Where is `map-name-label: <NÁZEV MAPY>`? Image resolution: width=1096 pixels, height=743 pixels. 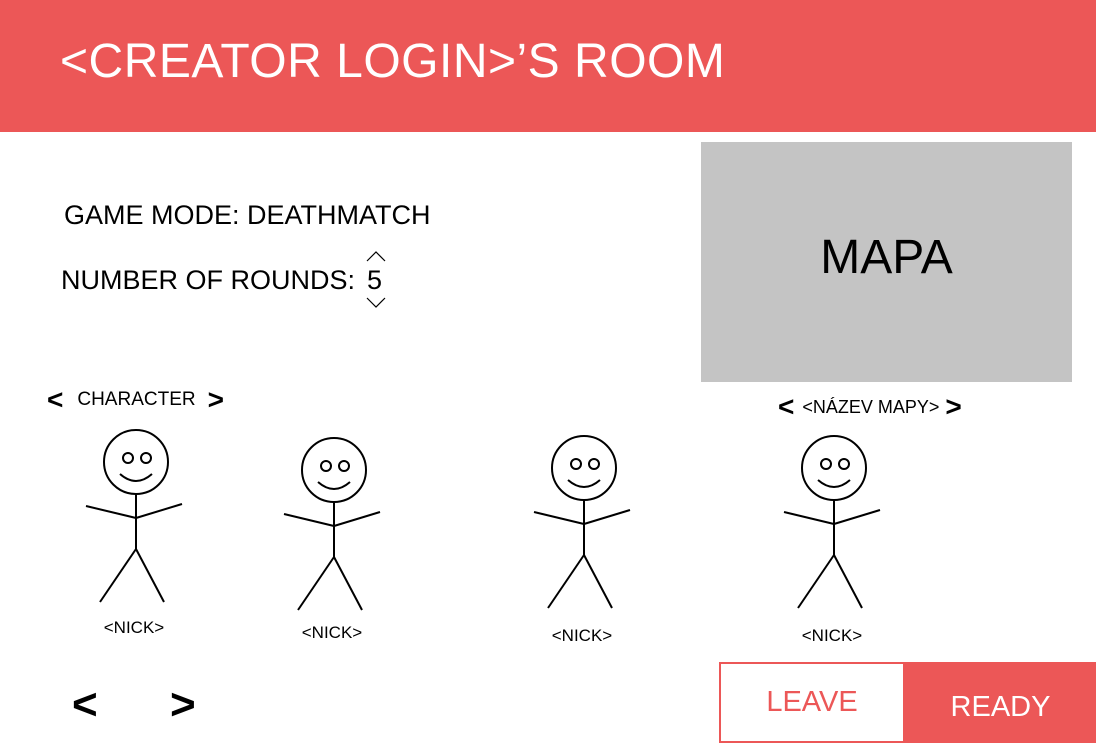
map-name-label: <NÁZEV MAPY> is located at coordinates (871, 406).